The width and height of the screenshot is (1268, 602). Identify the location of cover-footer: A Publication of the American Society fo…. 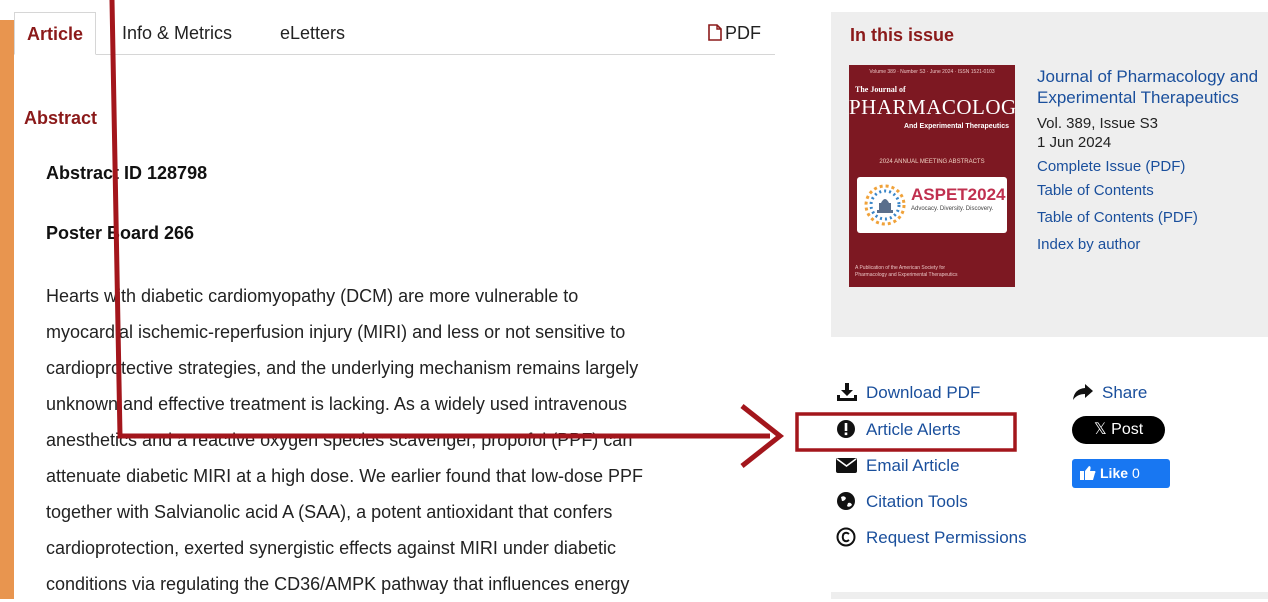
(906, 271).